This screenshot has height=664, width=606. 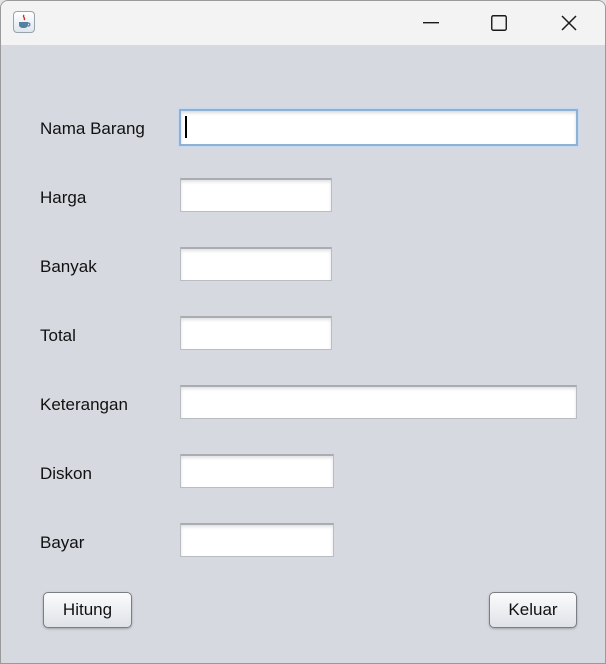 What do you see at coordinates (66, 473) in the screenshot?
I see `diskon-label: Diskon` at bounding box center [66, 473].